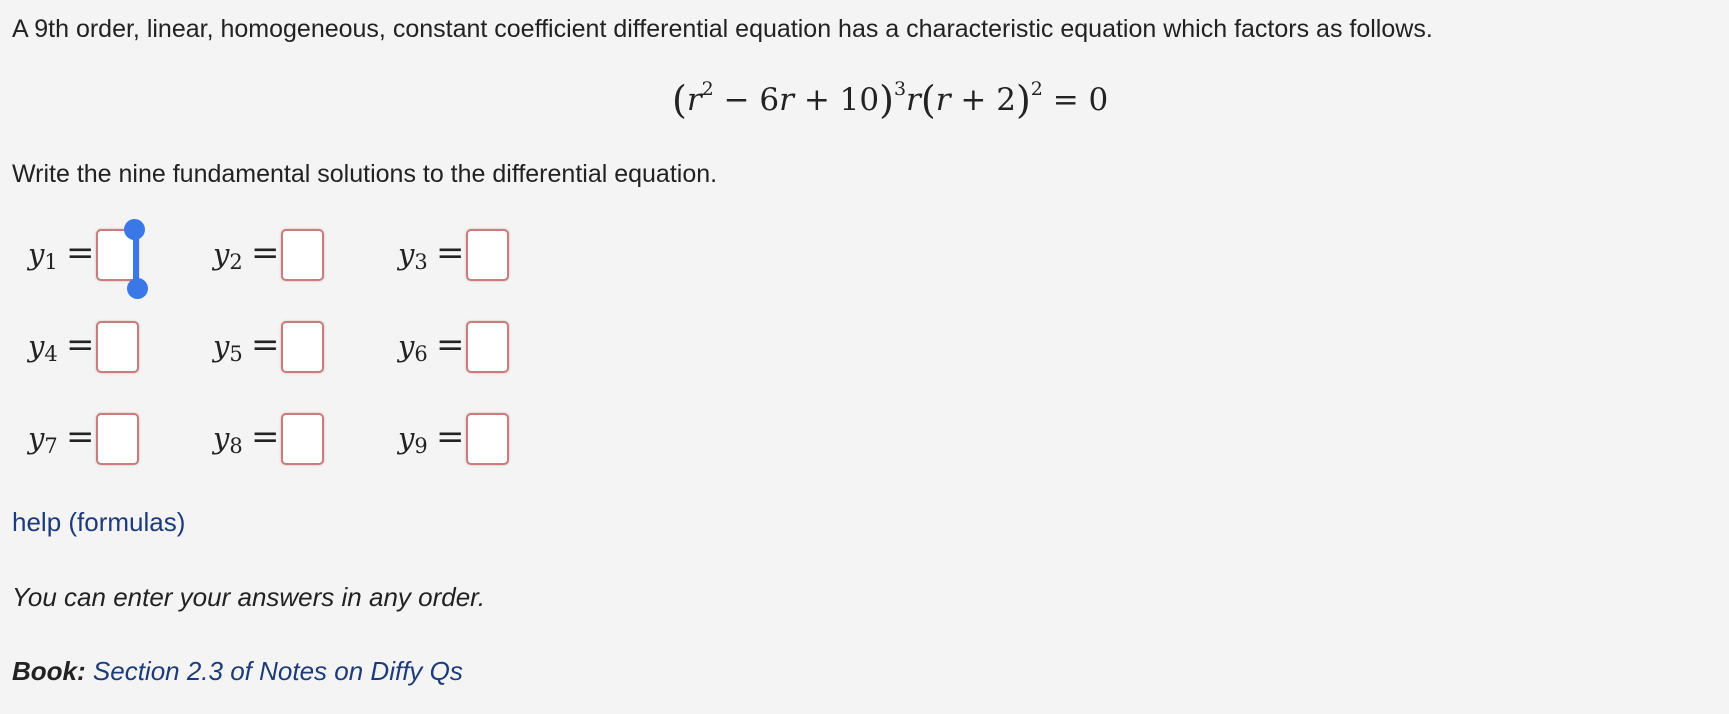 This screenshot has width=1729, height=714. Describe the element at coordinates (1075, 100) in the screenshot. I see `eq-rhs: = 0` at that location.